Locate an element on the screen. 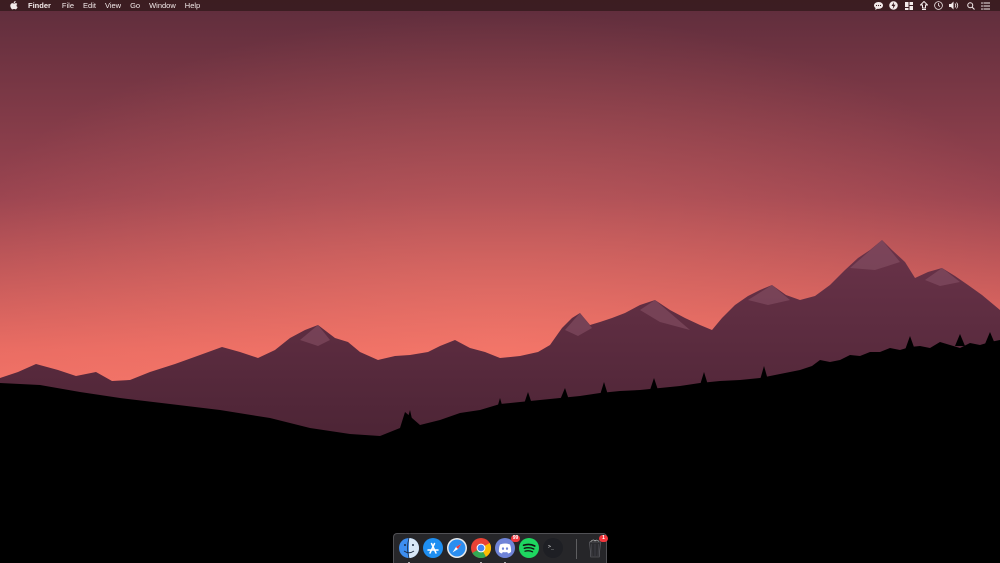  menu-window: Window is located at coordinates (162, 5).